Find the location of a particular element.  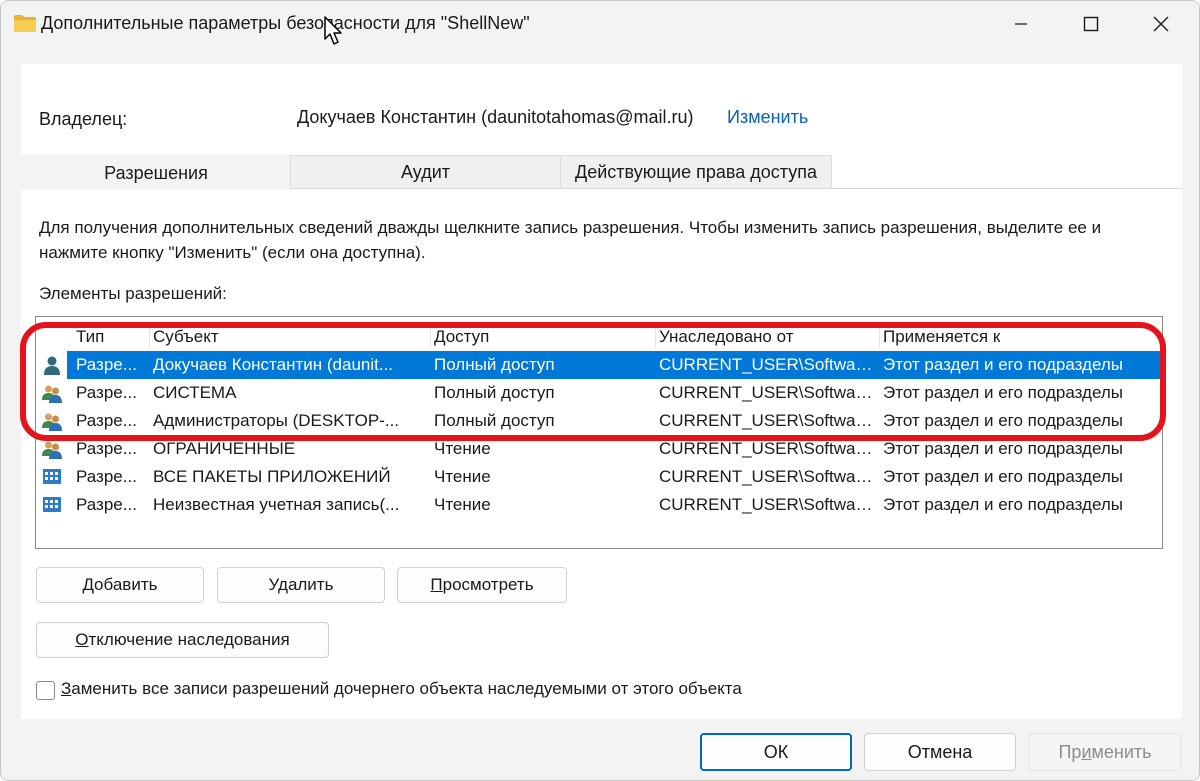

apply-button: Пр и менить is located at coordinates (1105, 752).